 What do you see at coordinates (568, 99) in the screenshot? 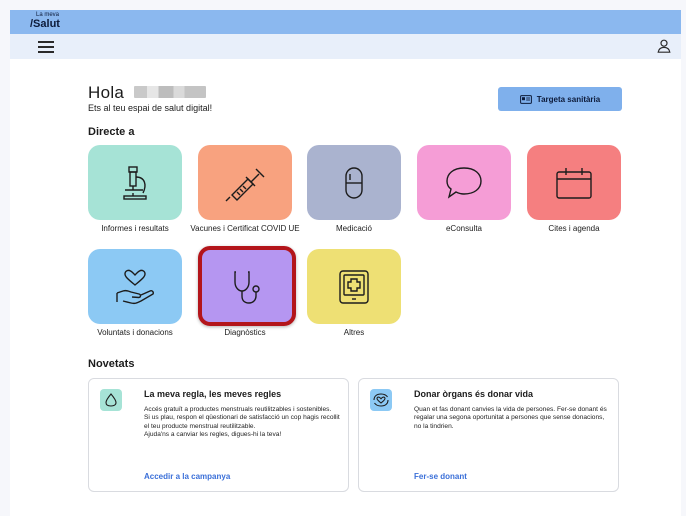
I see `health-card-label: Targeta sanitària` at bounding box center [568, 99].